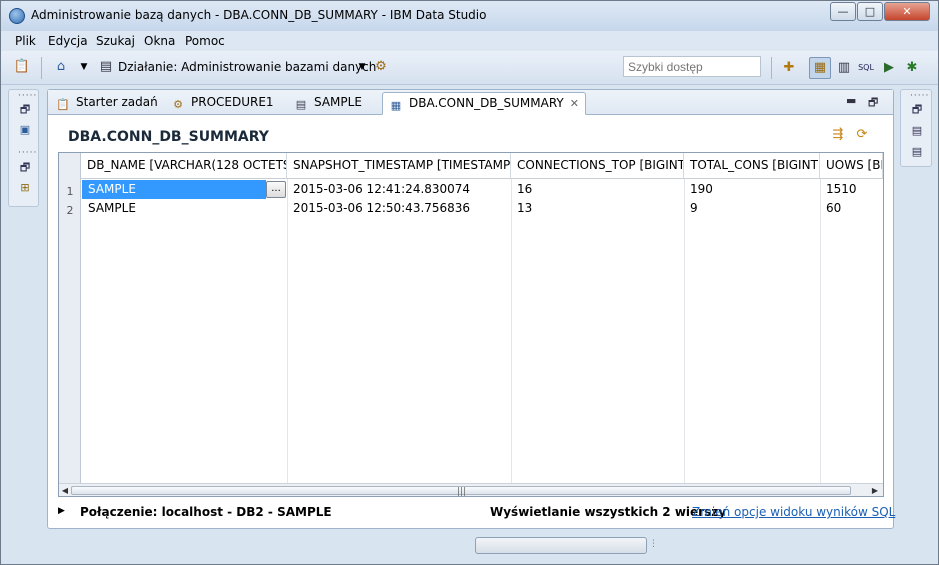 This screenshot has height=565, width=939. What do you see at coordinates (61, 67) in the screenshot?
I see `home-icon: ⌂` at bounding box center [61, 67].